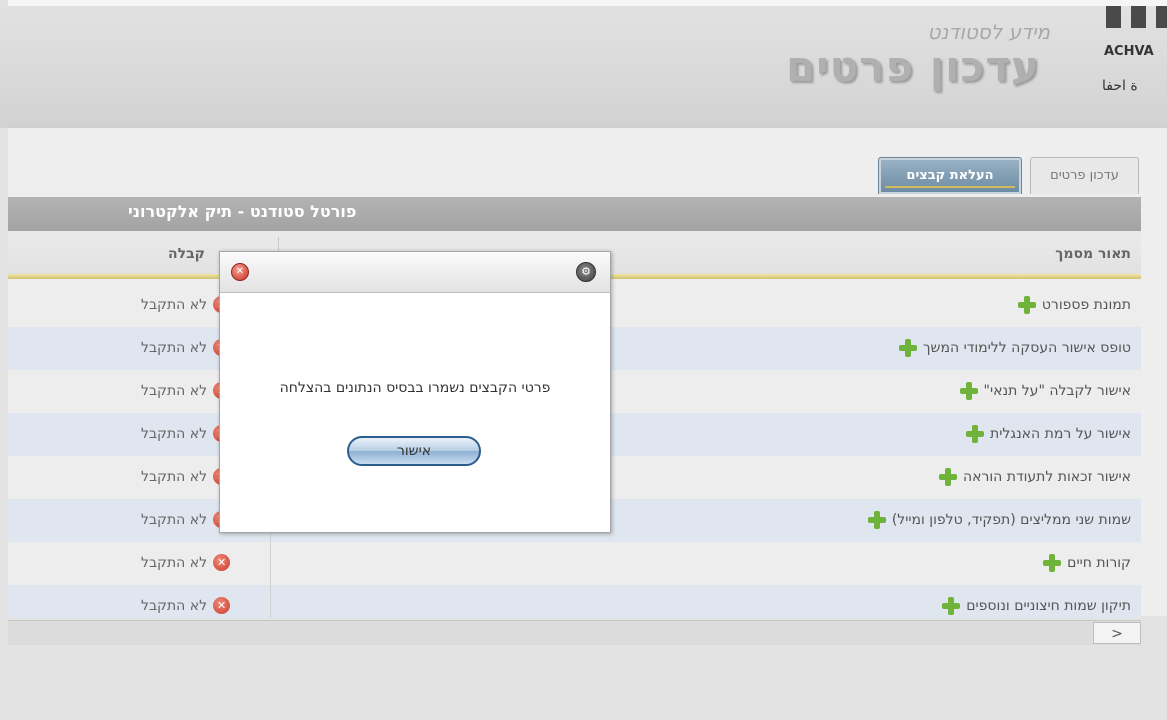  Describe the element at coordinates (1099, 563) in the screenshot. I see `document-name: קורות חיים` at that location.